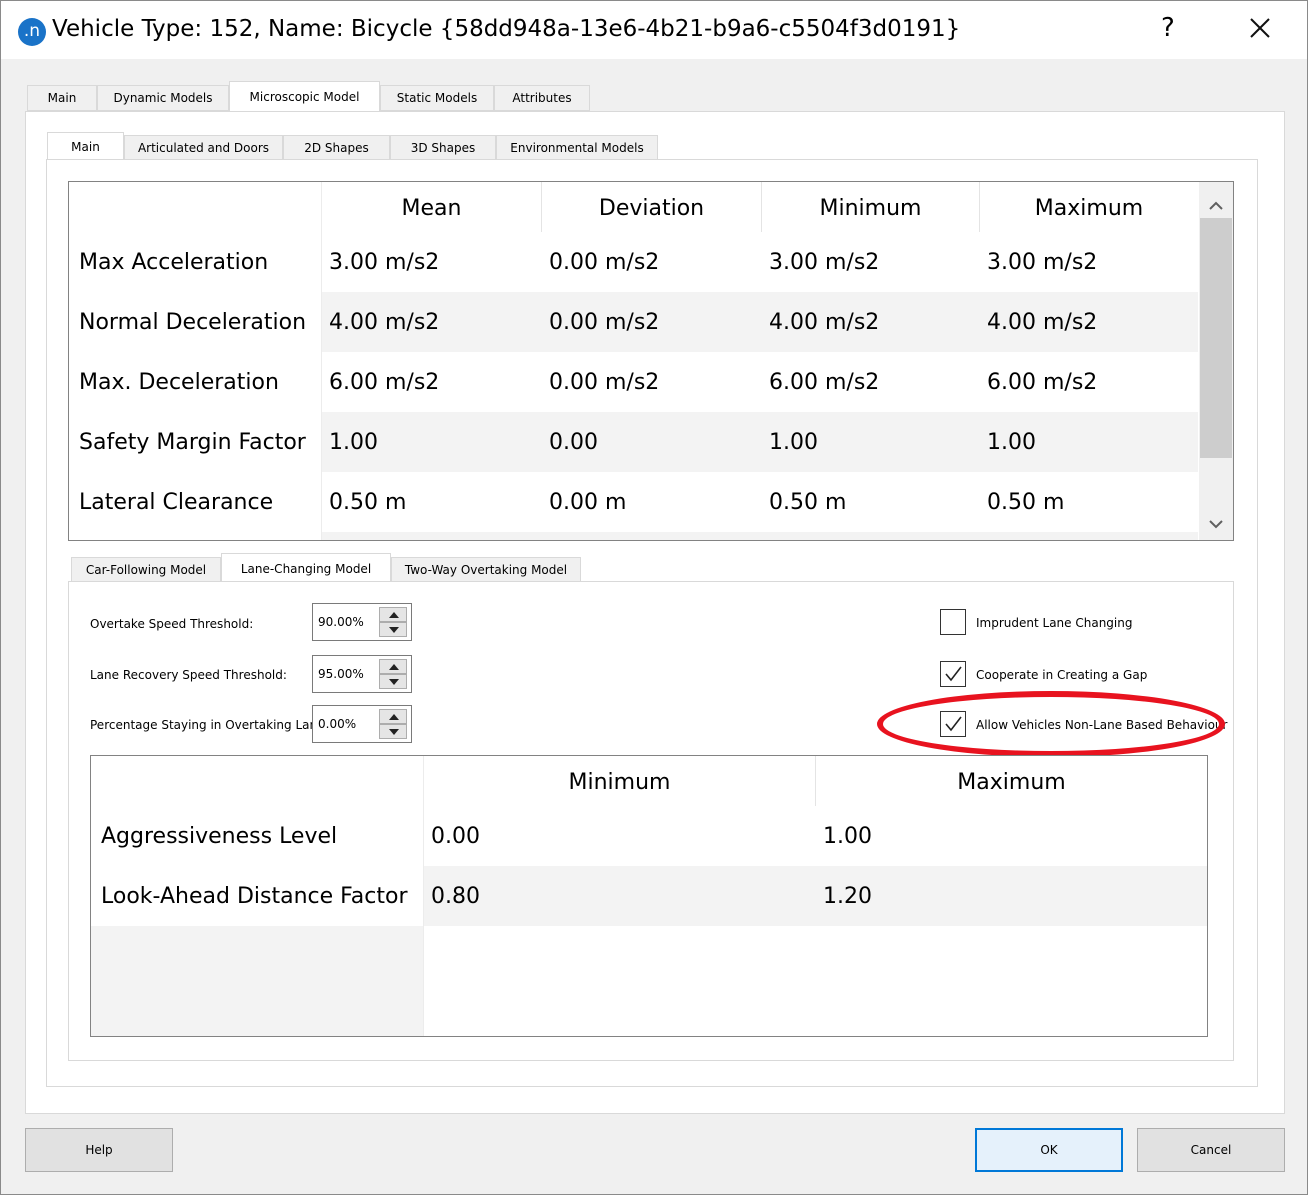 This screenshot has width=1308, height=1195. Describe the element at coordinates (443, 148) in the screenshot. I see `subtab-3d-shapes: 3D Shapes` at that location.